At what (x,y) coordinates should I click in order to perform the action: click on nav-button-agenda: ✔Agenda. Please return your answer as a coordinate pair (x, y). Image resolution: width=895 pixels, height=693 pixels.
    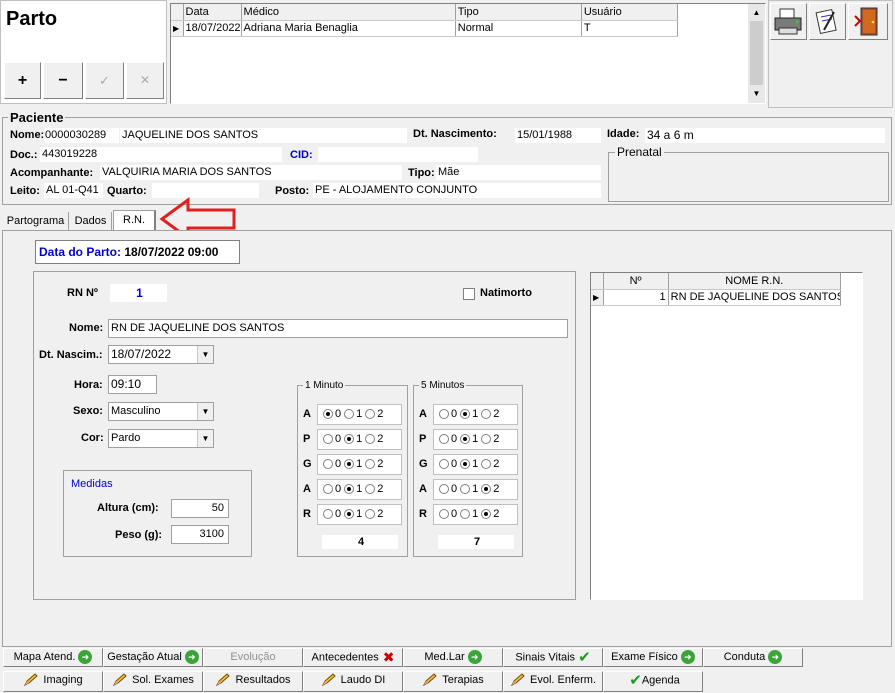
    Looking at the image, I should click on (653, 681).